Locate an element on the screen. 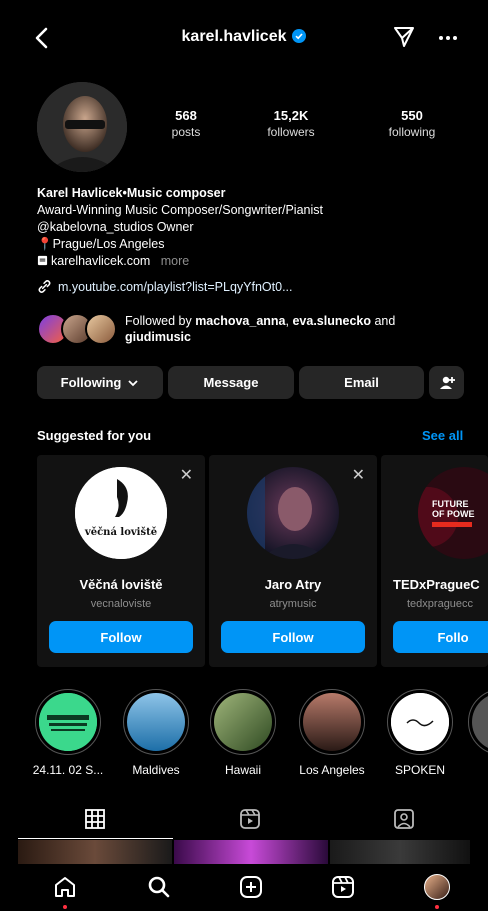 The image size is (488, 911). suggest-people-button is located at coordinates (446, 382).